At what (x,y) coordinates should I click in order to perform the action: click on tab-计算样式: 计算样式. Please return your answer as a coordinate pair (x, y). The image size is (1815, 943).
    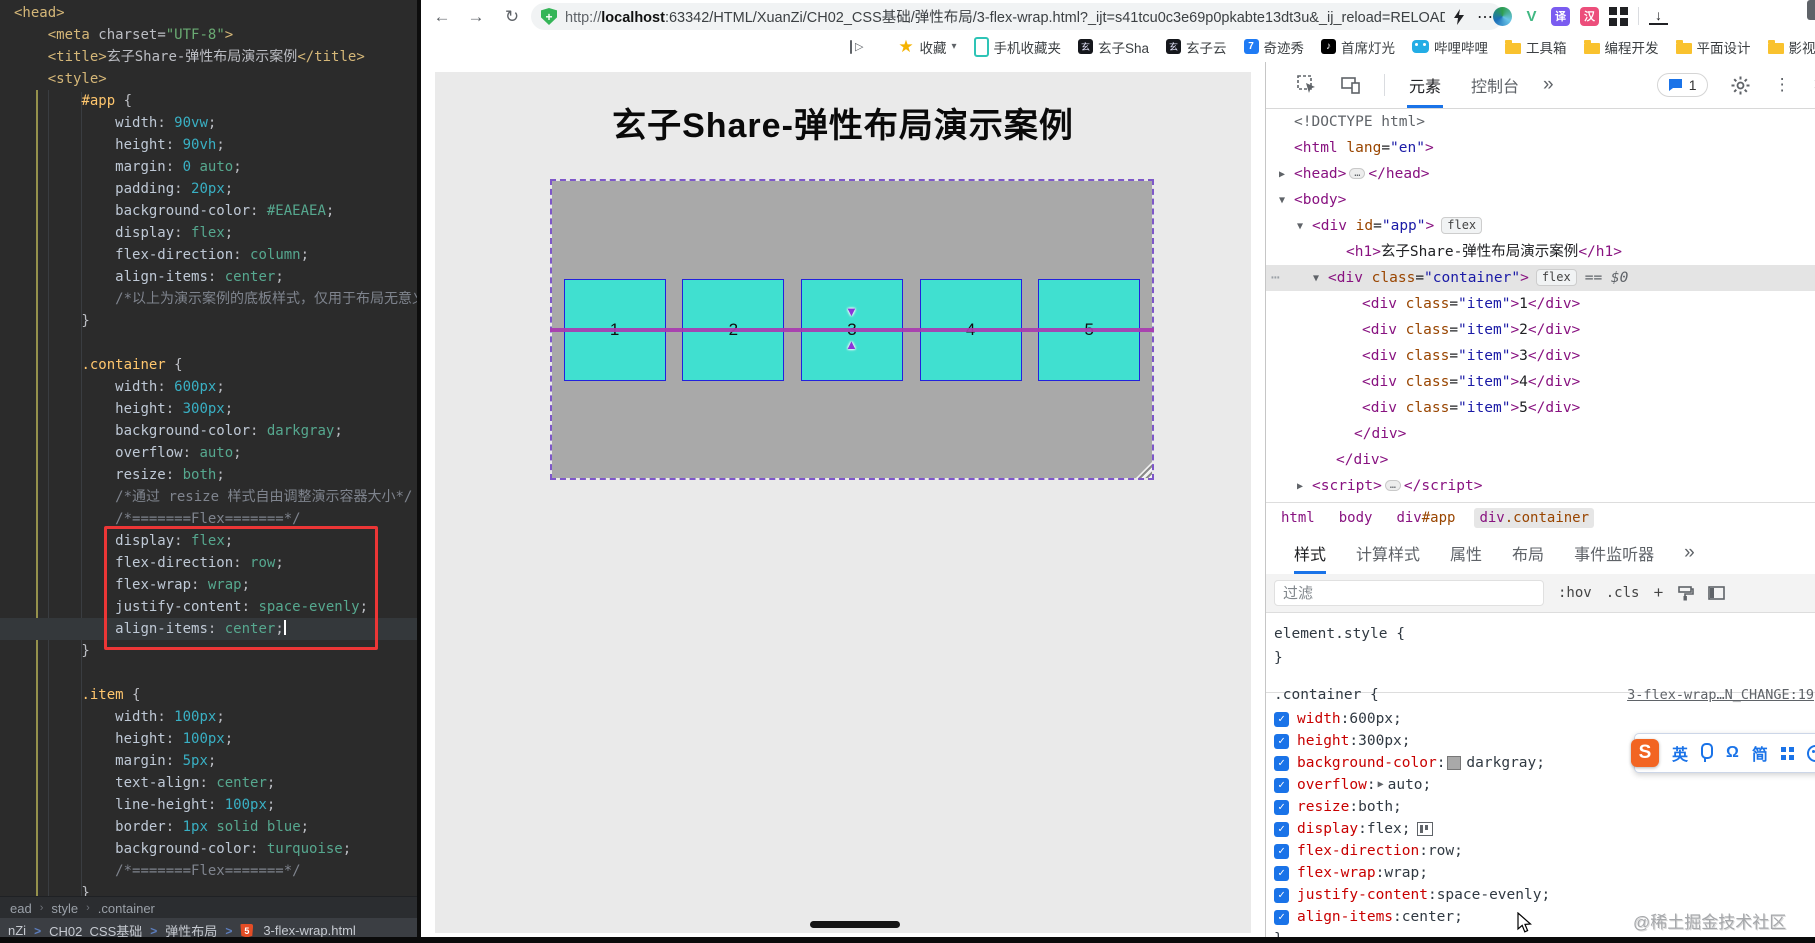
    Looking at the image, I should click on (1388, 552).